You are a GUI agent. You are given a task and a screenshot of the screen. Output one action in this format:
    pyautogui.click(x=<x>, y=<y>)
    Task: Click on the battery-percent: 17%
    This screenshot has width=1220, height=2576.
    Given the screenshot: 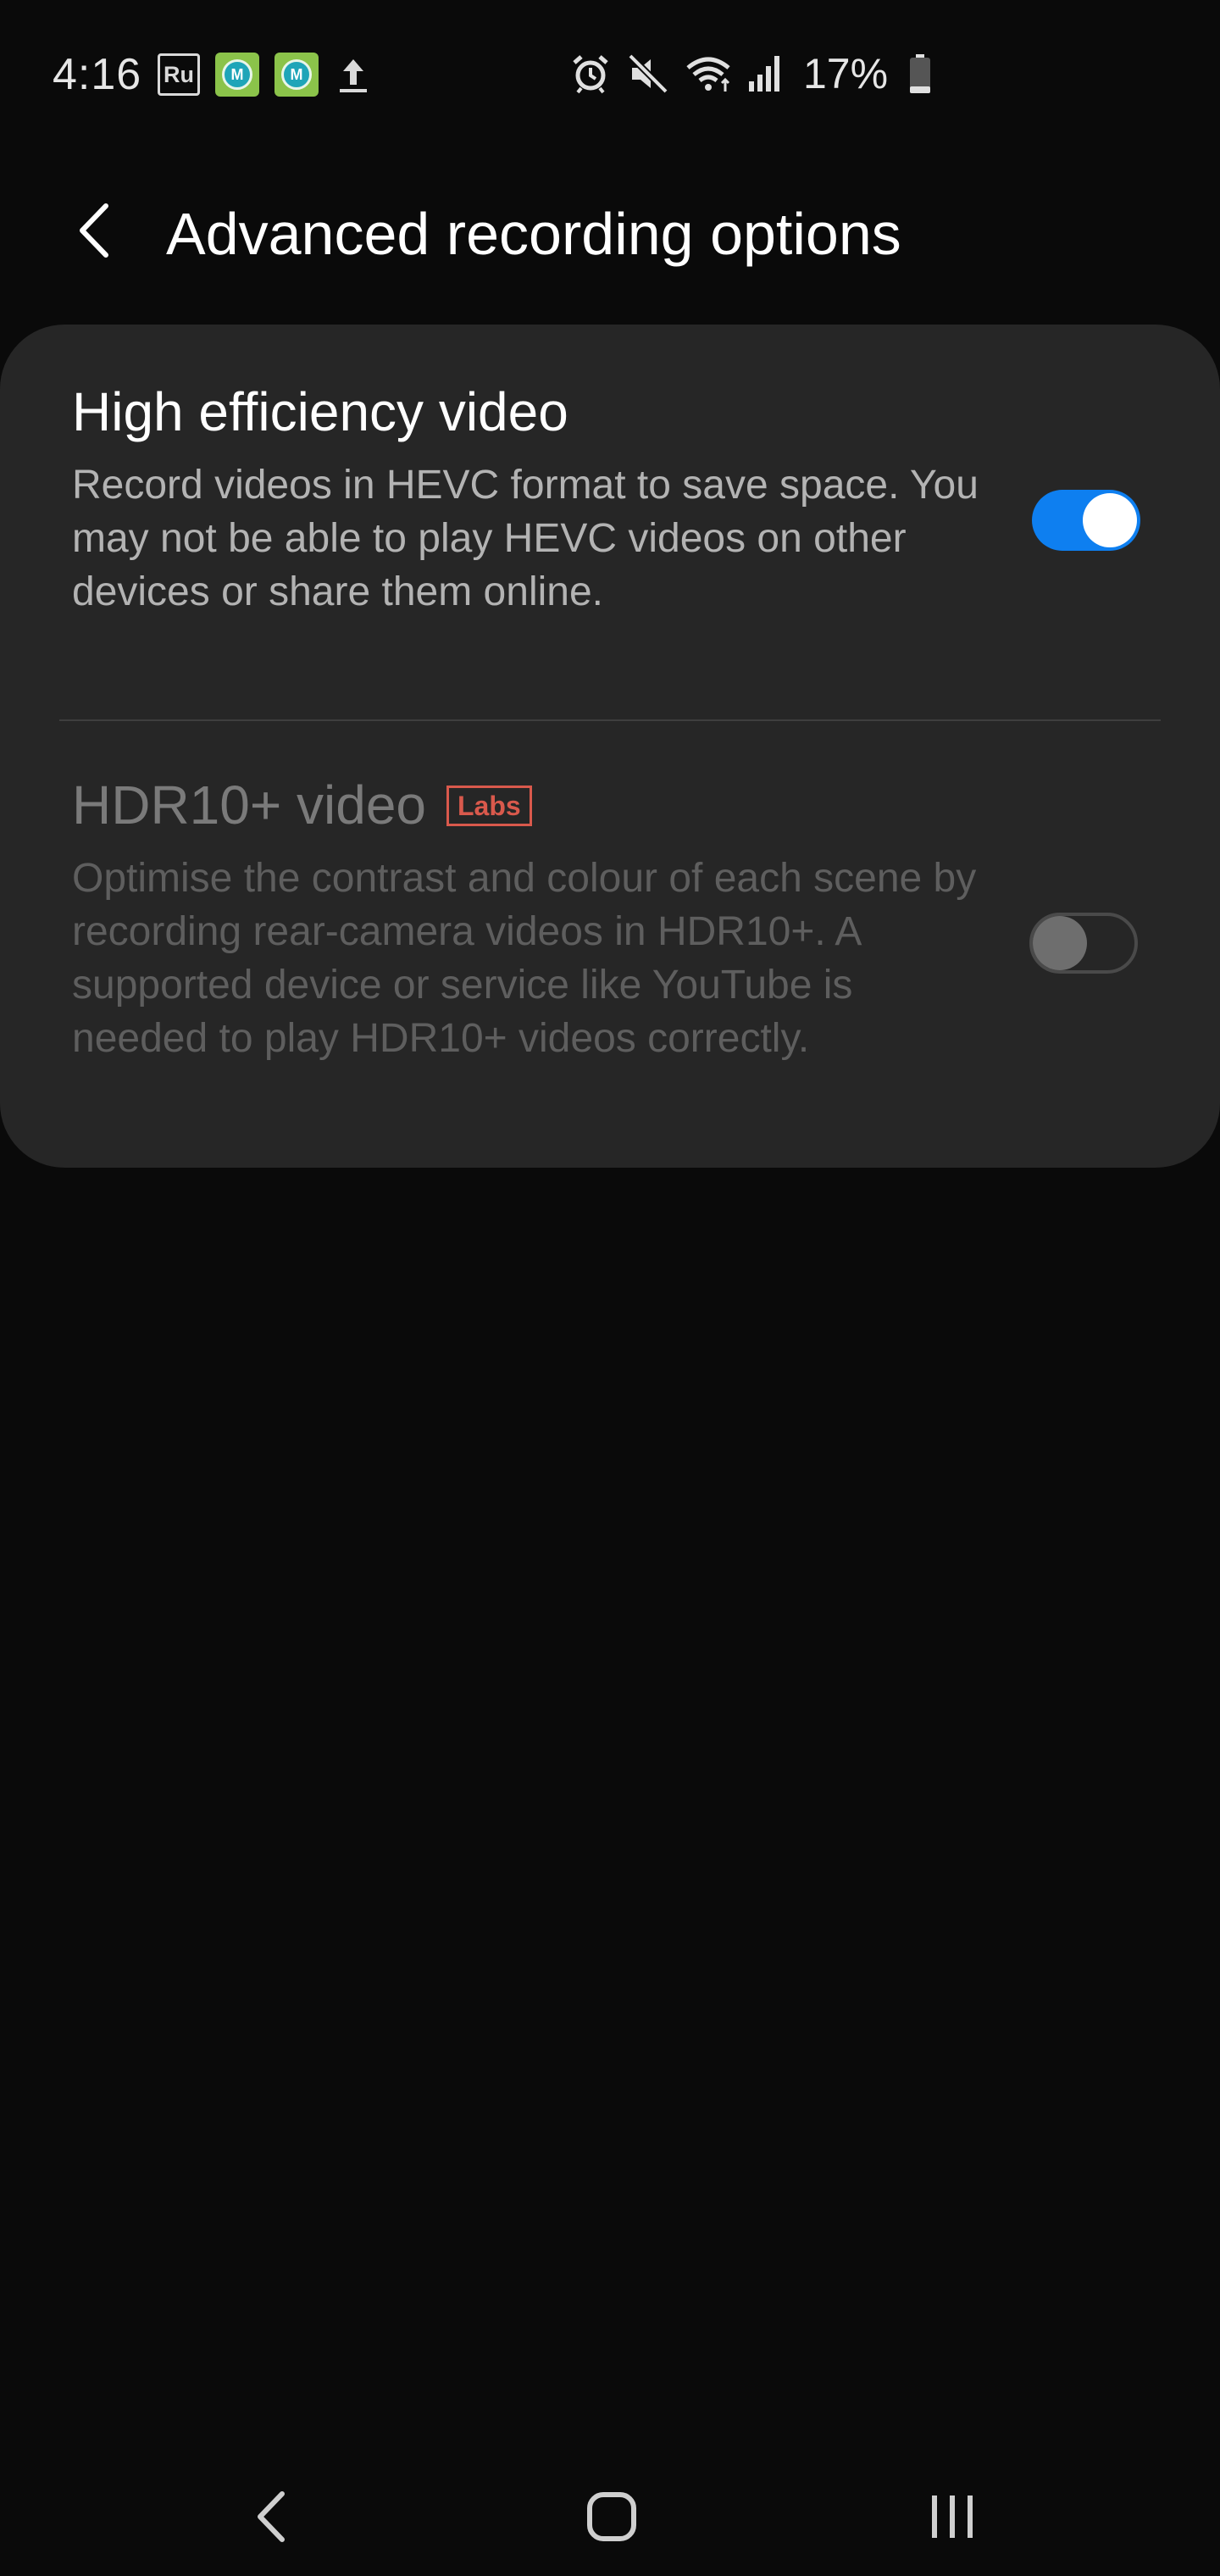 What is the action you would take?
    pyautogui.click(x=846, y=73)
    